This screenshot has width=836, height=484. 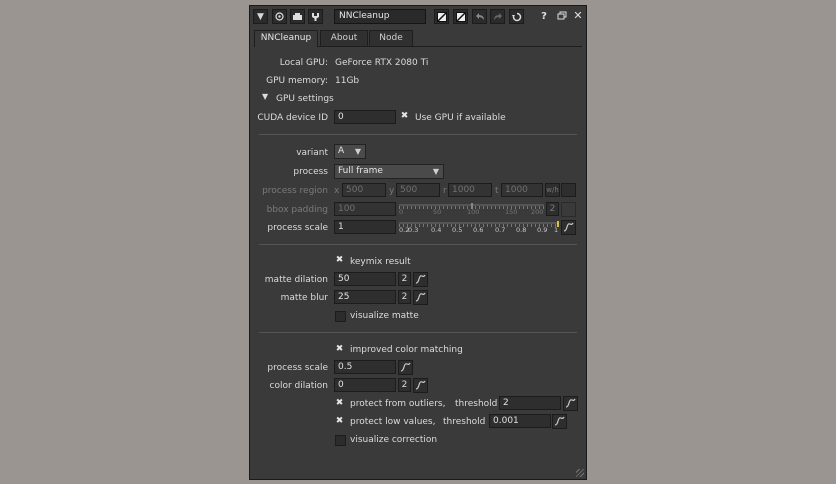 What do you see at coordinates (398, 404) in the screenshot?
I see `protect-outliers-label: protect from outliers,` at bounding box center [398, 404].